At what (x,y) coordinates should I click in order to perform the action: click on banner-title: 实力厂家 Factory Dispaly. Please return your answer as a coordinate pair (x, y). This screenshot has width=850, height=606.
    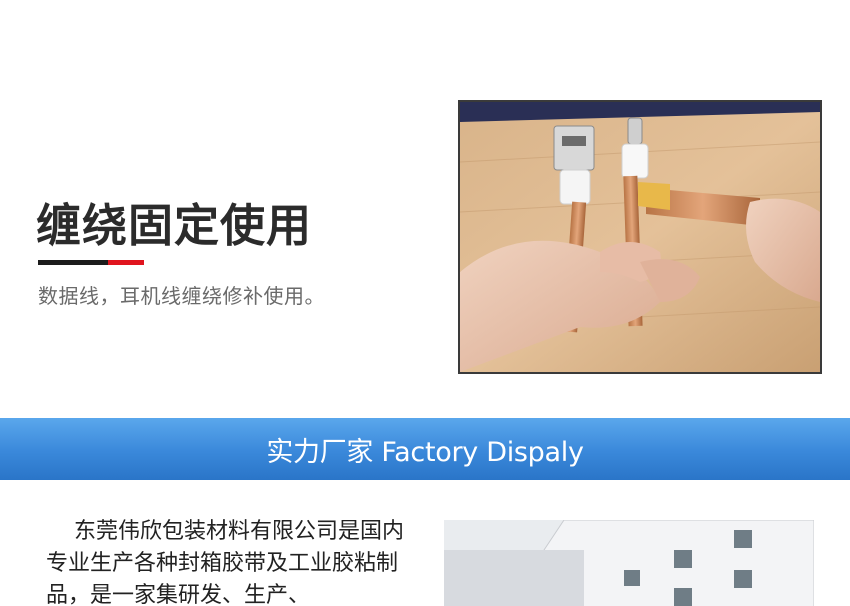
    Looking at the image, I should click on (425, 452).